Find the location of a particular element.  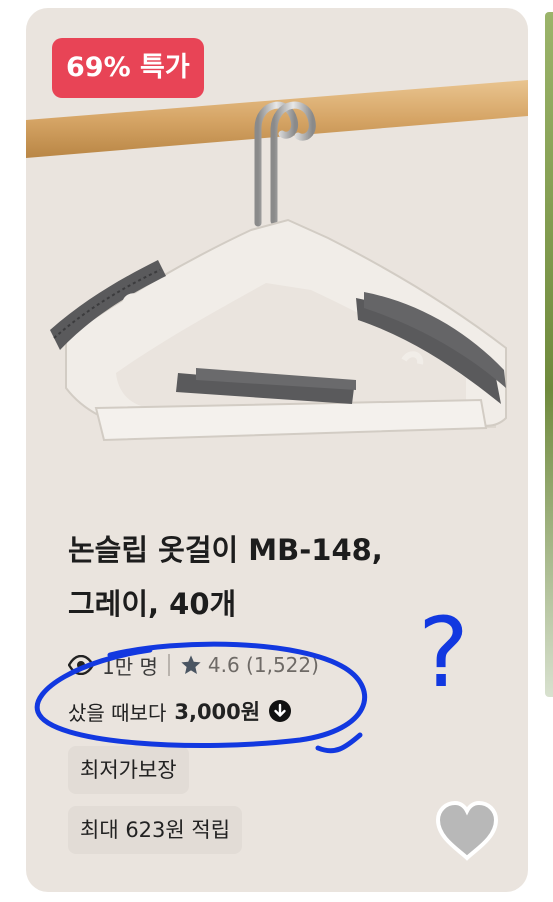

view-count: 1만 명 is located at coordinates (130, 666).